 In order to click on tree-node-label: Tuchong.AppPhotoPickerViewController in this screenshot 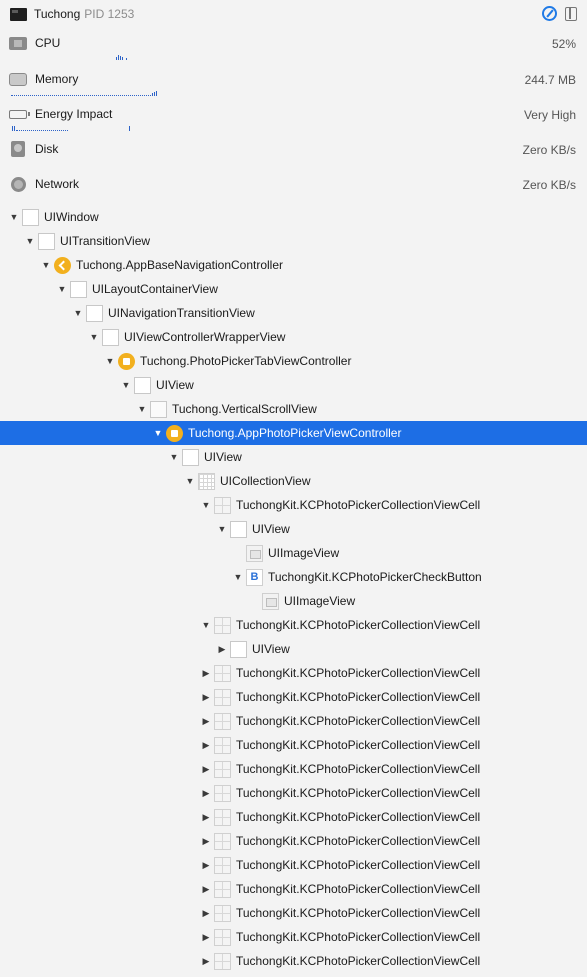, I will do `click(295, 433)`.